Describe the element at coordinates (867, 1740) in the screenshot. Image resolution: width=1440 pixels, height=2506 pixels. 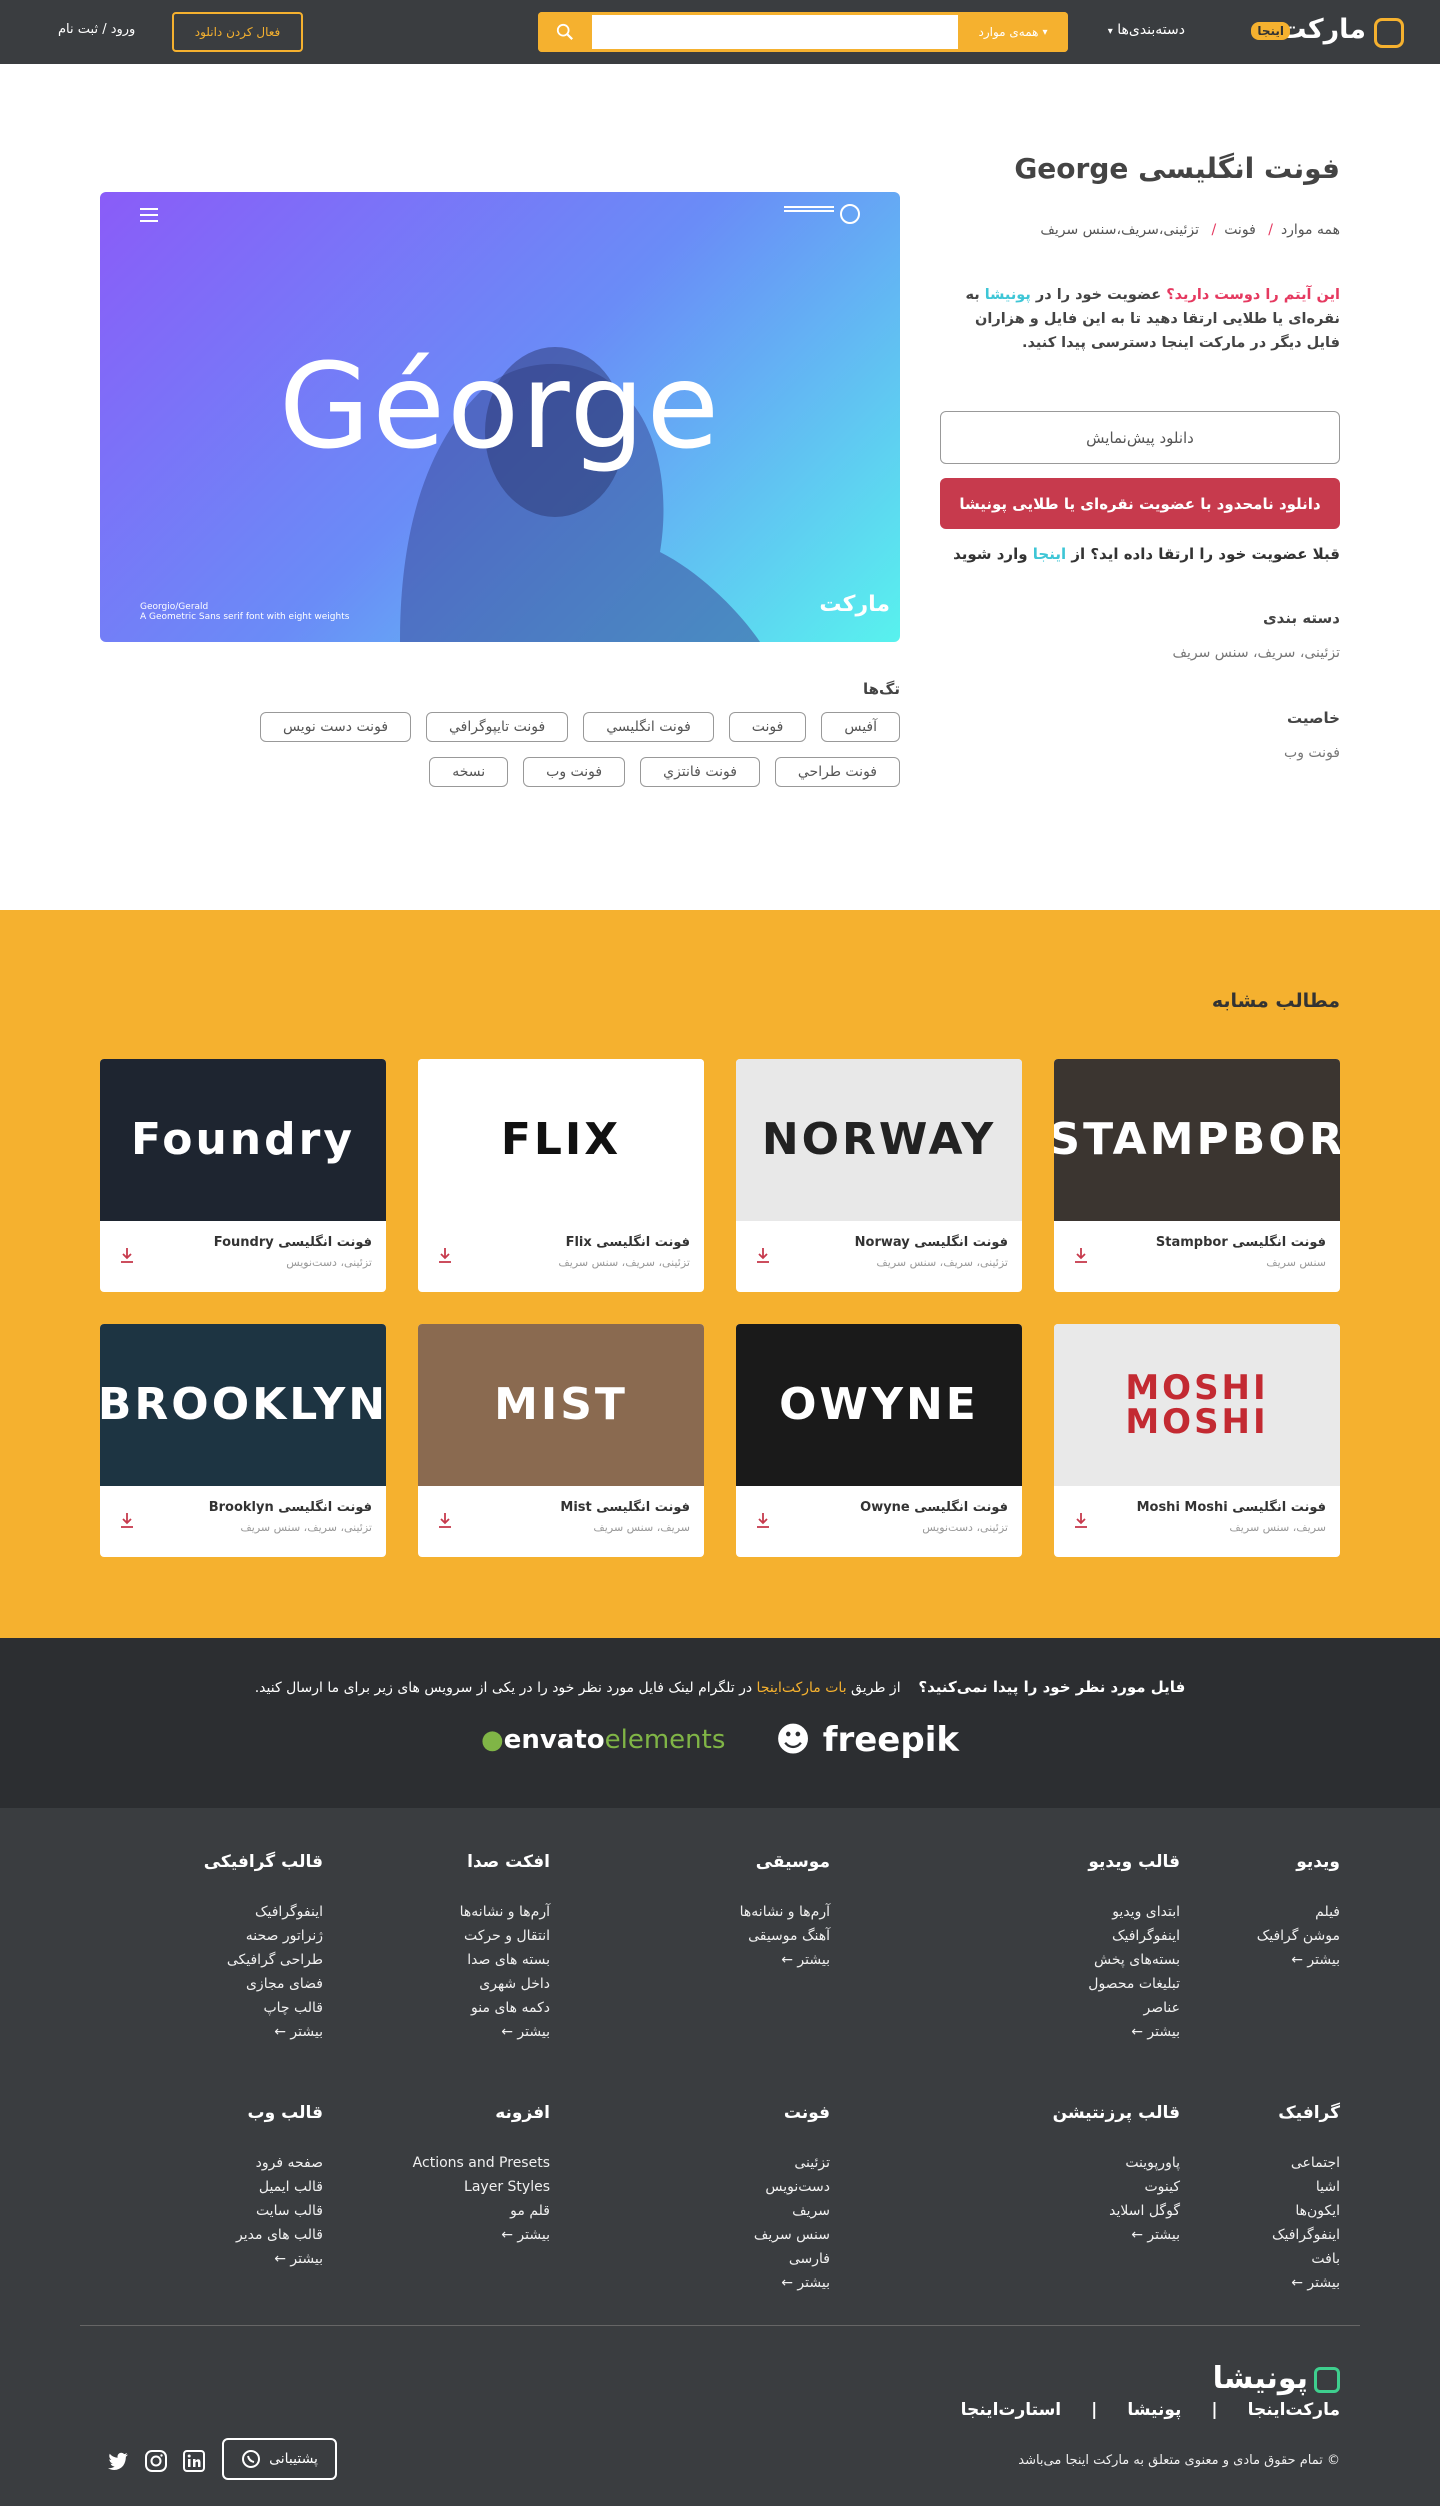
I see `freepik-logo: ☻ freepik` at that location.